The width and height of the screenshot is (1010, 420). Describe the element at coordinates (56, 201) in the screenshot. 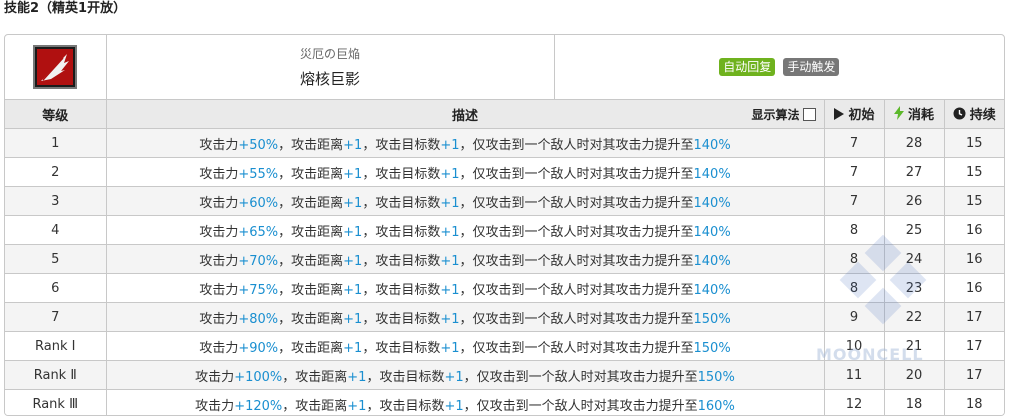

I see `level-cell: 3` at that location.